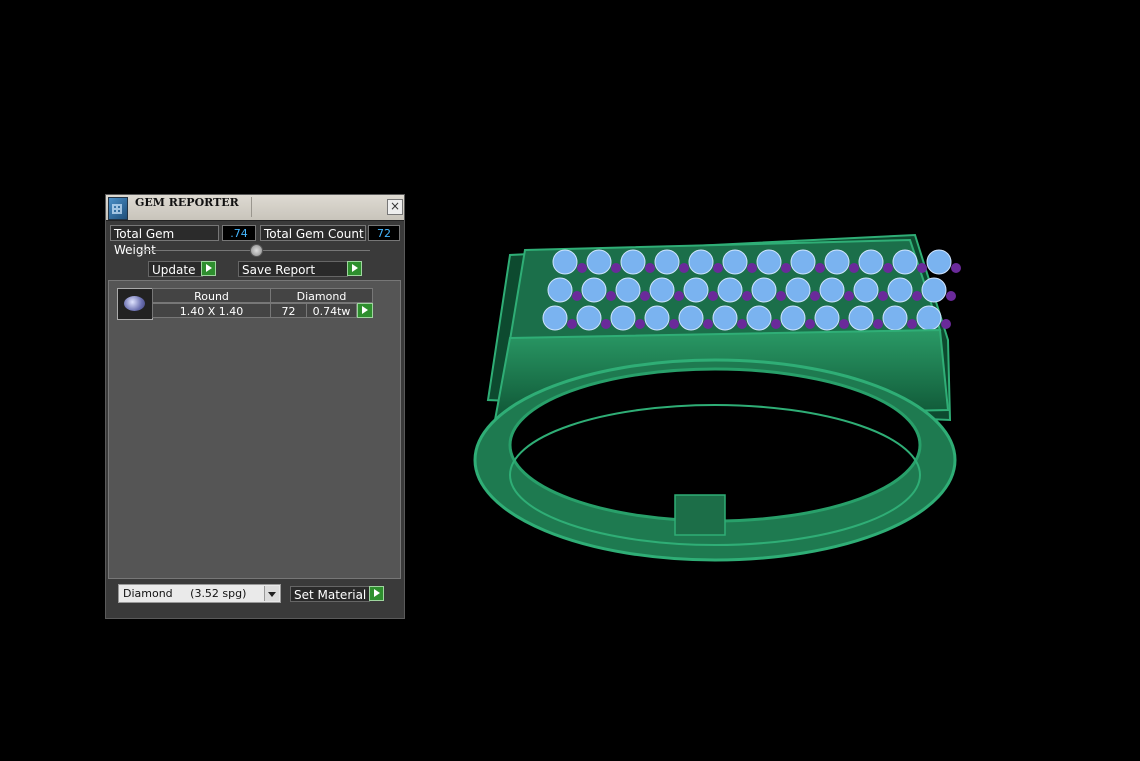 The height and width of the screenshot is (761, 1140). Describe the element at coordinates (187, 202) in the screenshot. I see `panel-title: GEM REPORTER` at that location.